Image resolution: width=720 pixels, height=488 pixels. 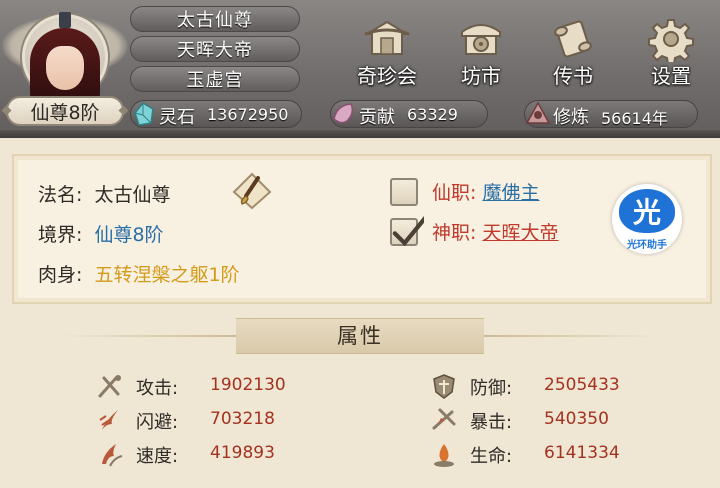 I want to click on title-pill-2: 天晖大帝, so click(x=215, y=49).